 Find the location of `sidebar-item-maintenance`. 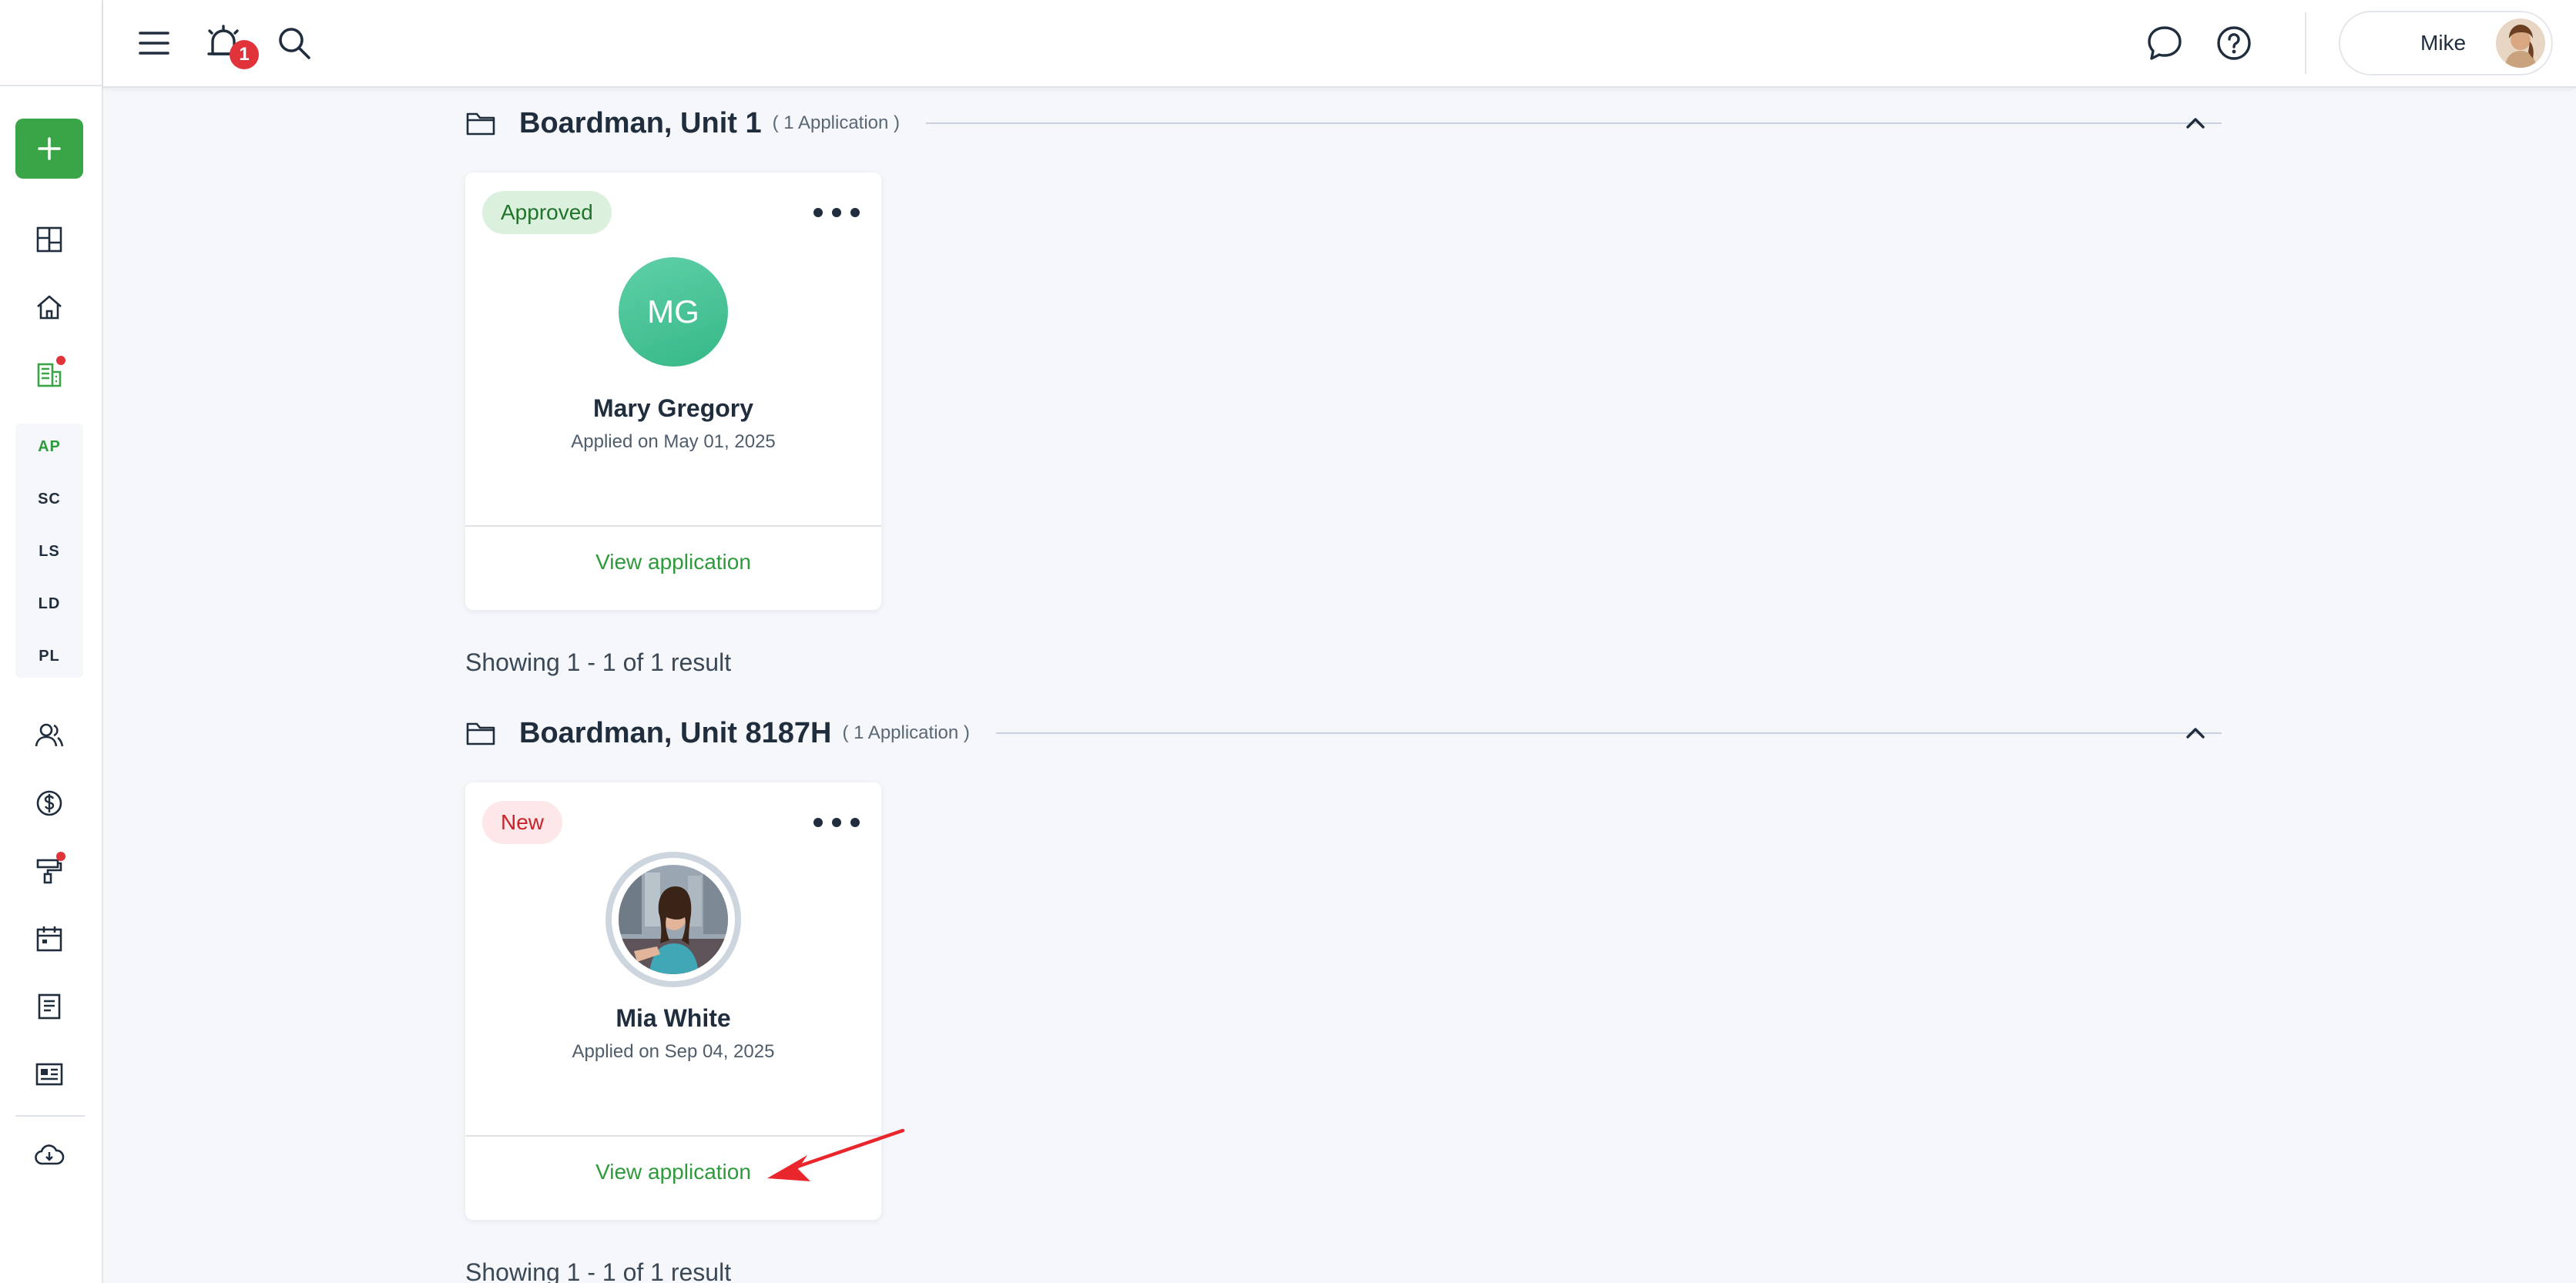

sidebar-item-maintenance is located at coordinates (49, 871).